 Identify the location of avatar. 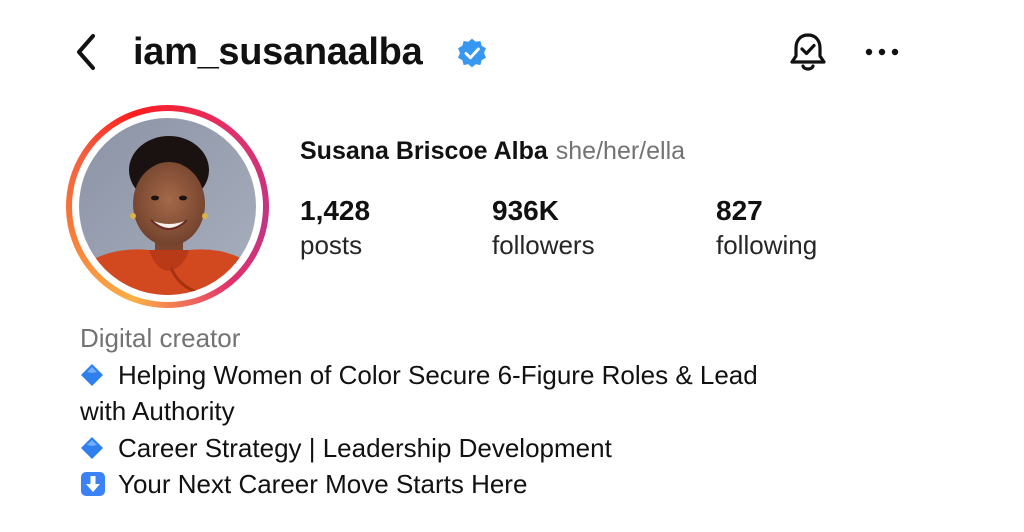
(167, 206).